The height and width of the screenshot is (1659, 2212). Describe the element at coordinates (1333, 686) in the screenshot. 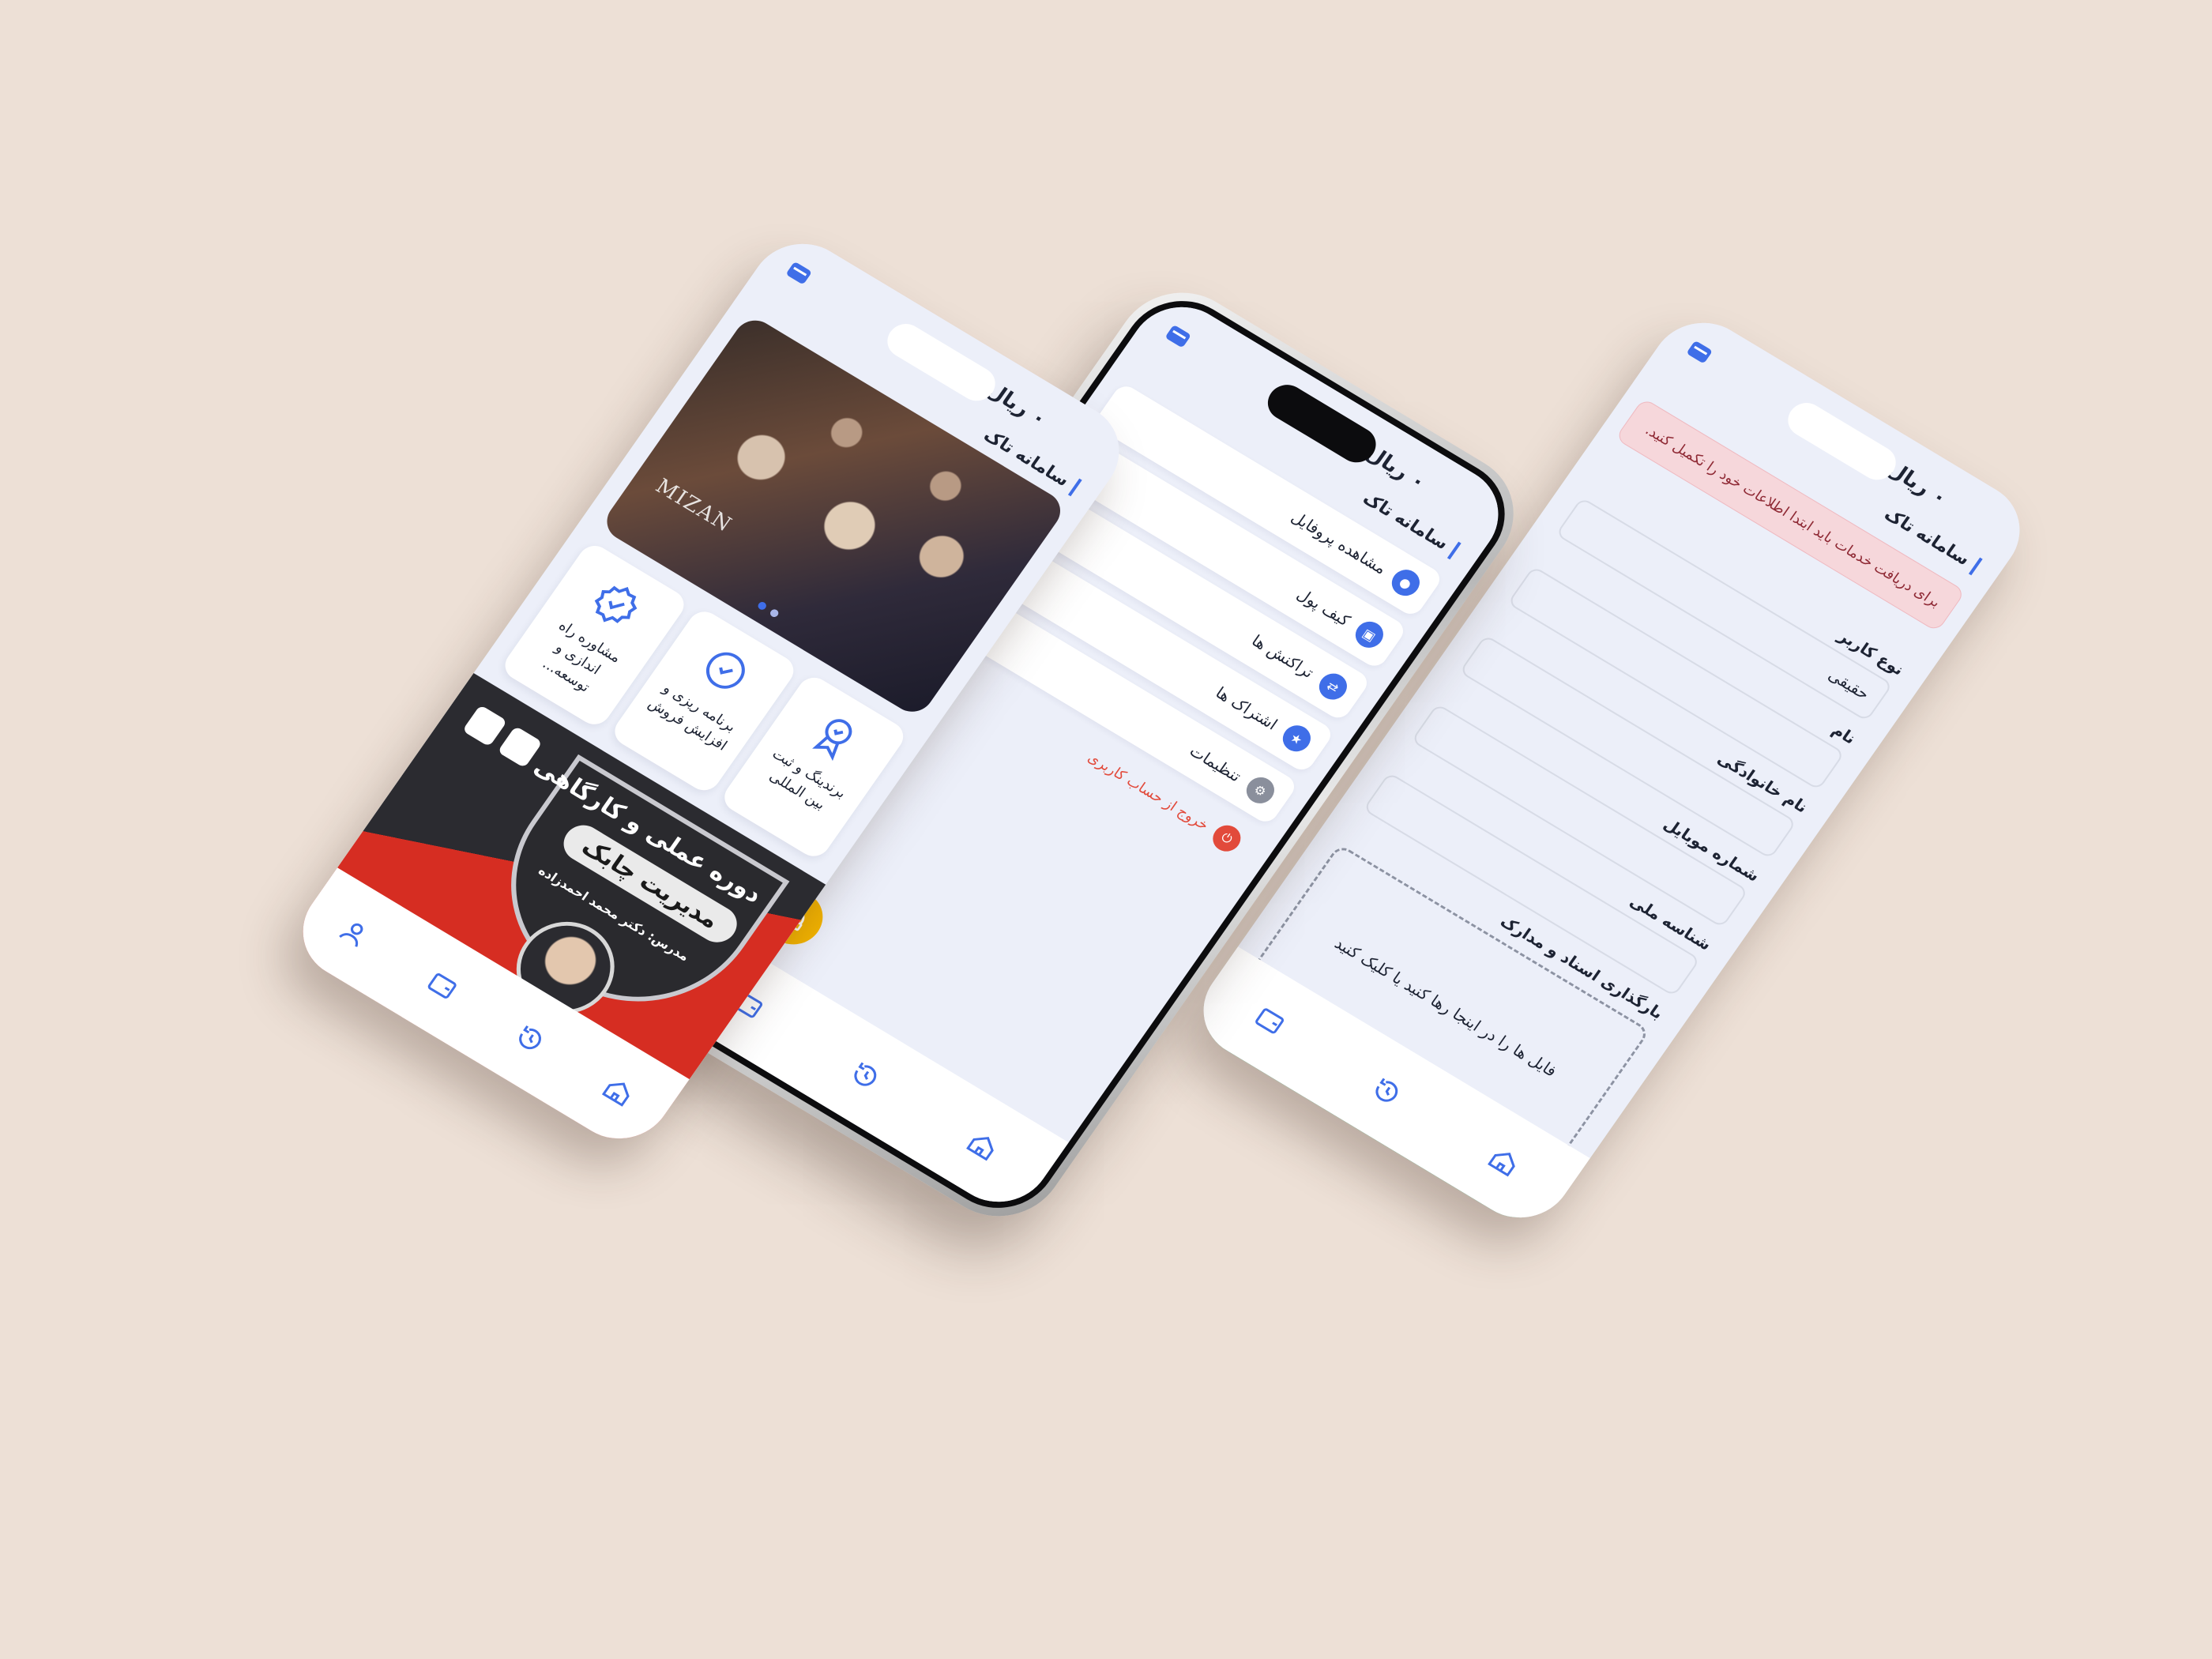

I see `transaction-icon: ⇄` at that location.